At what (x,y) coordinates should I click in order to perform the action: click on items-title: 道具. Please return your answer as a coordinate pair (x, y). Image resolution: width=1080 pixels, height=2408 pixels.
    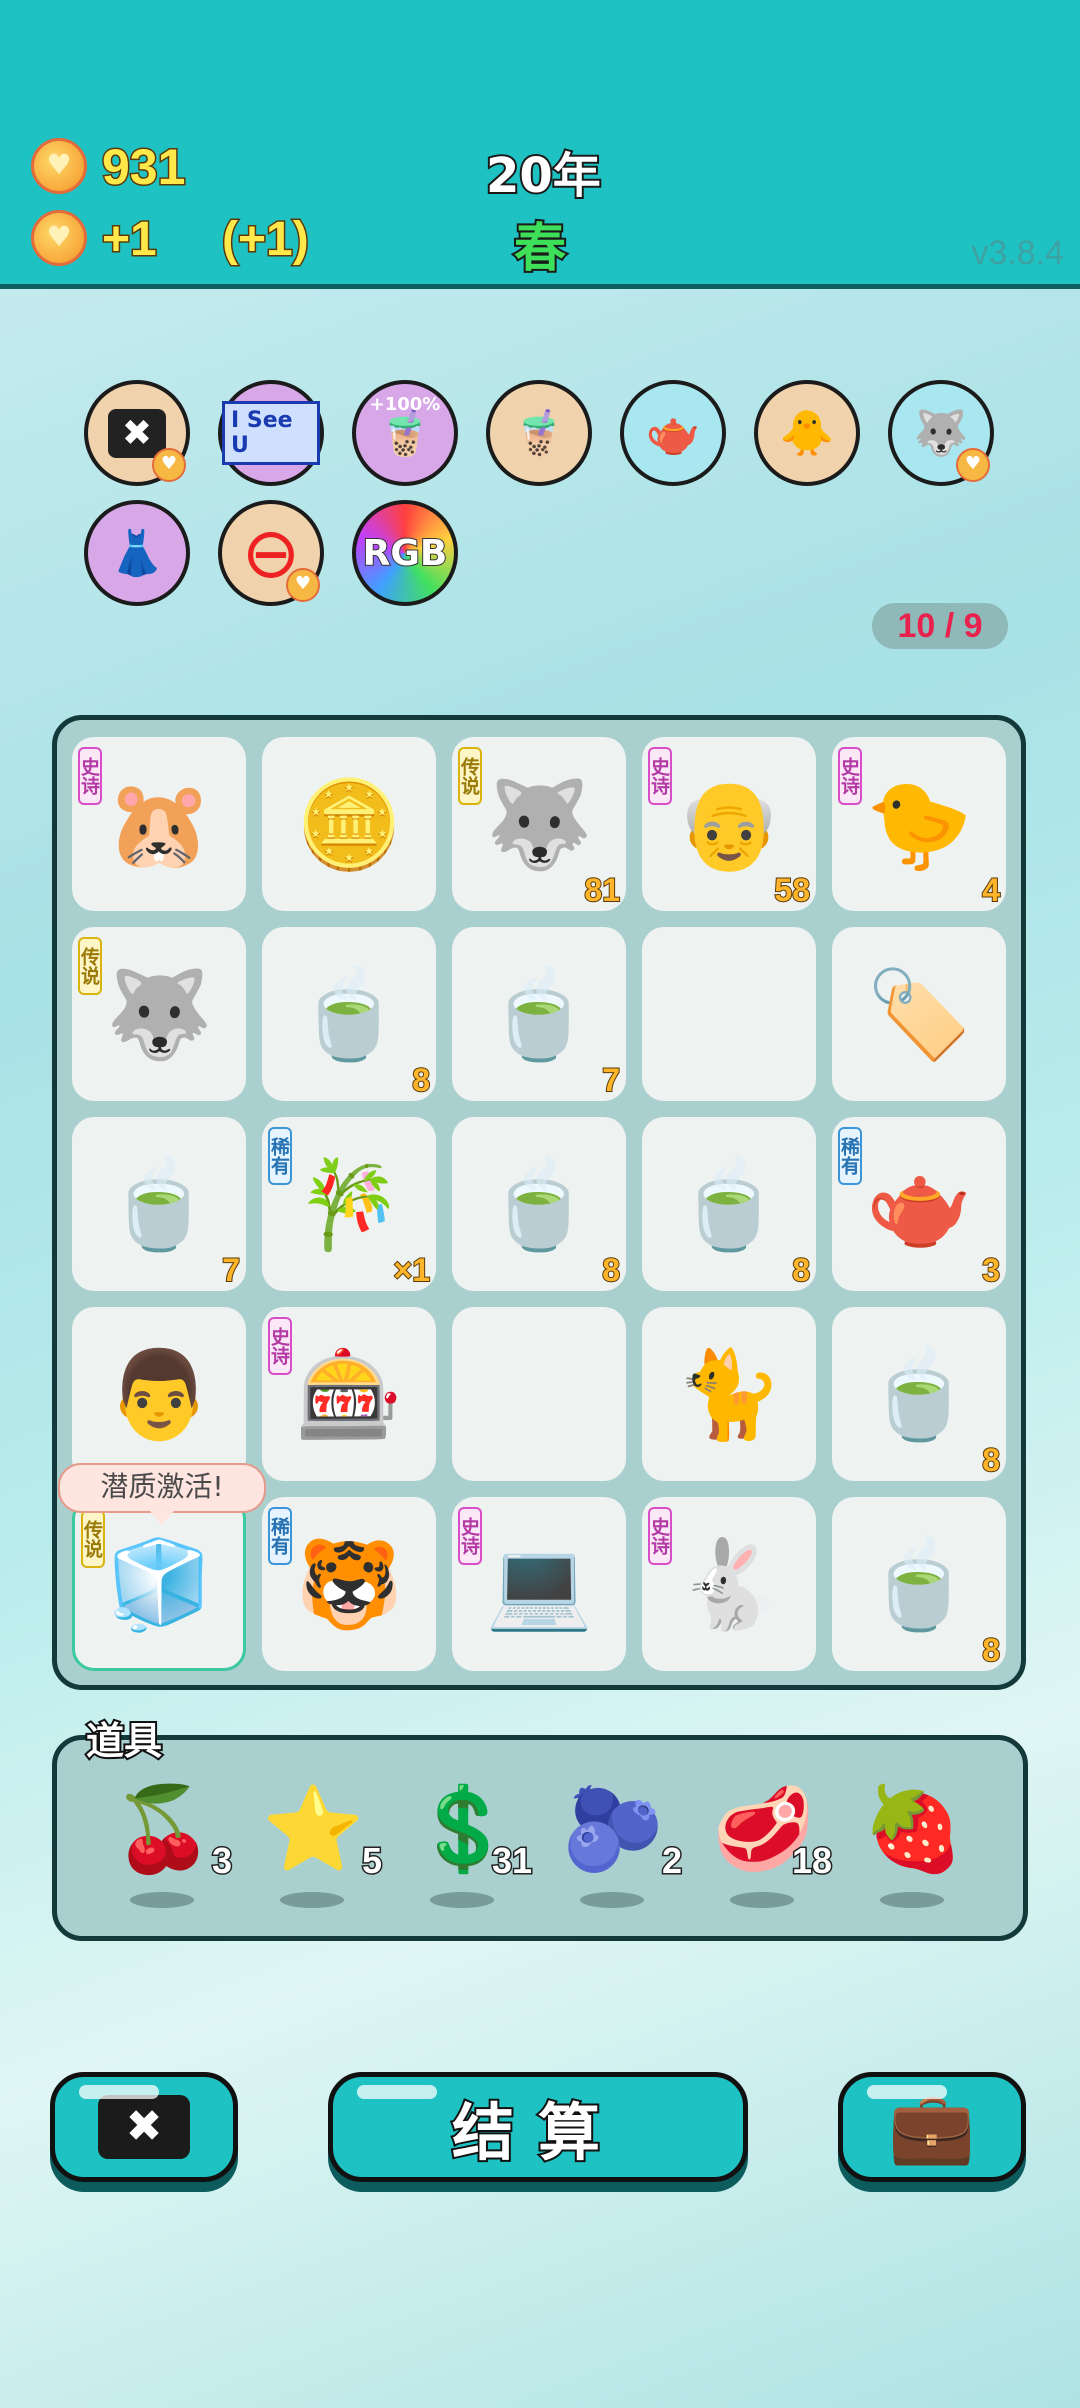
    Looking at the image, I should click on (124, 1741).